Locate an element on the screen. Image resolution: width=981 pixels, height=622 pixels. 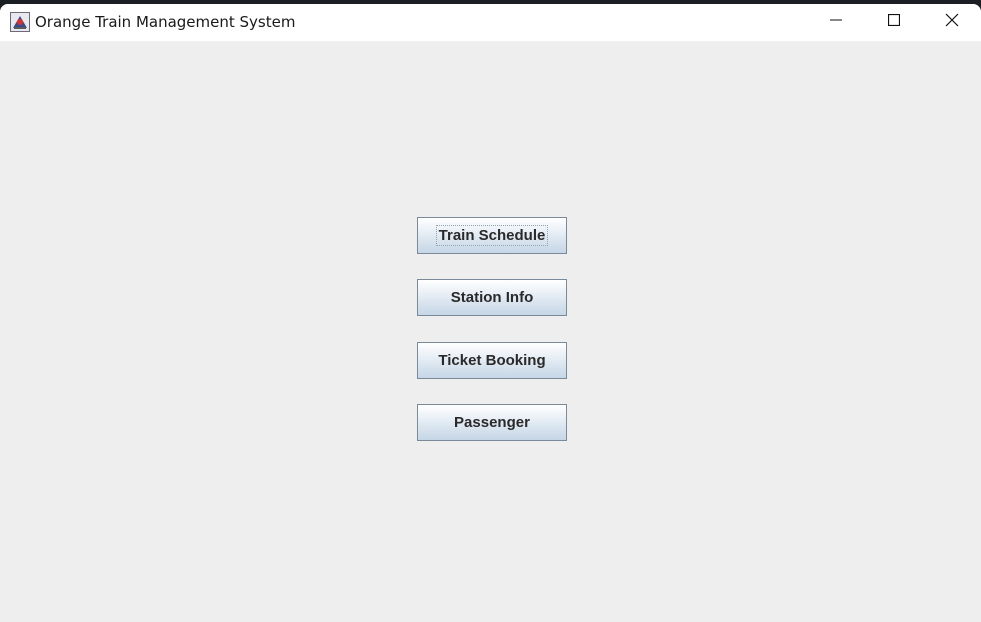
maximize-button is located at coordinates (894, 22).